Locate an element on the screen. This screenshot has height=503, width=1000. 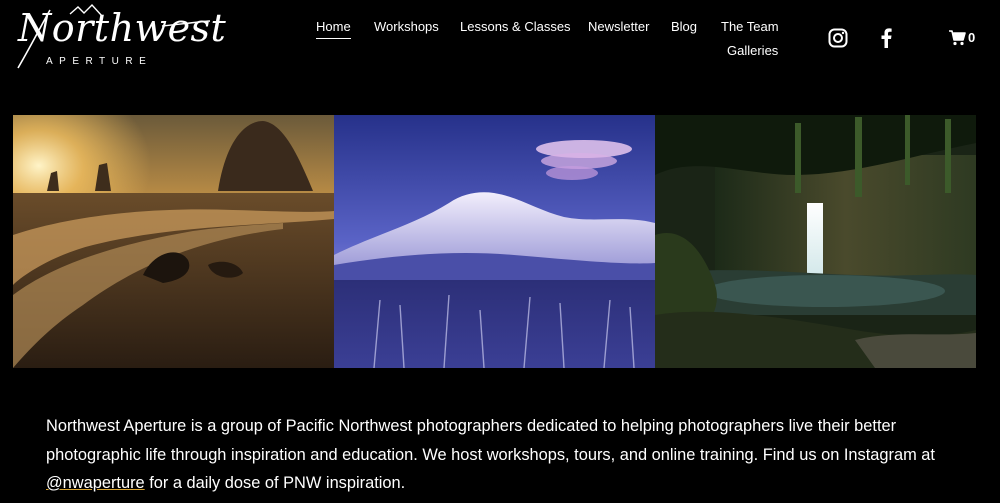
instagram-link is located at coordinates (839, 39).